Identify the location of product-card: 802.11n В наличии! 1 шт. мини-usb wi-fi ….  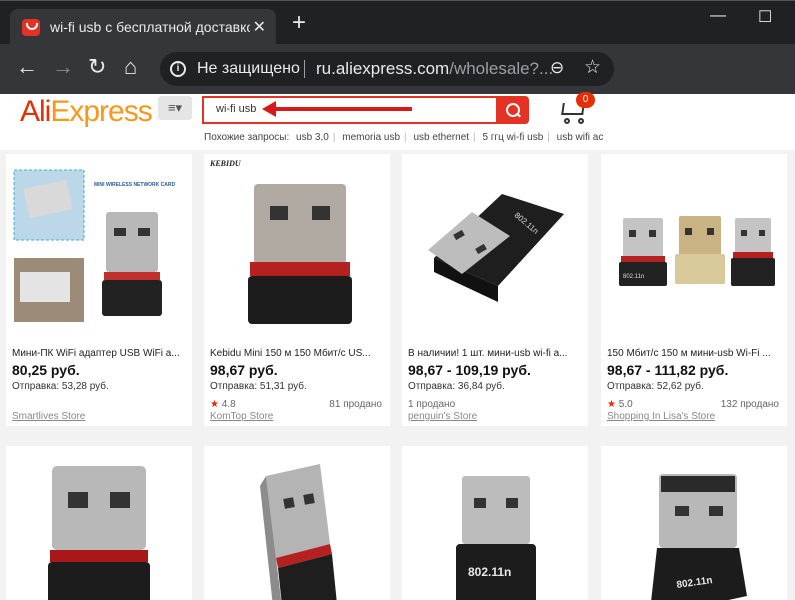
(495, 290).